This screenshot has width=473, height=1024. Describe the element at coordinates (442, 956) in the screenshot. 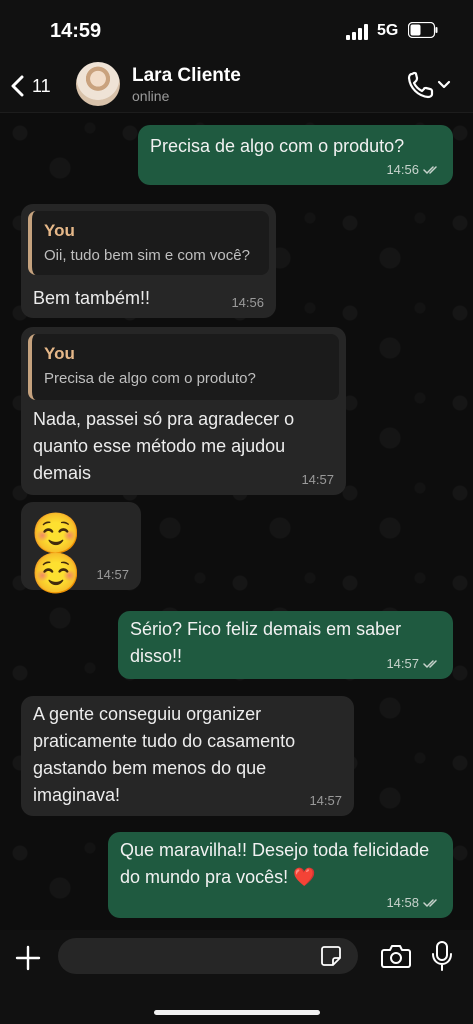

I see `microphone-icon` at that location.